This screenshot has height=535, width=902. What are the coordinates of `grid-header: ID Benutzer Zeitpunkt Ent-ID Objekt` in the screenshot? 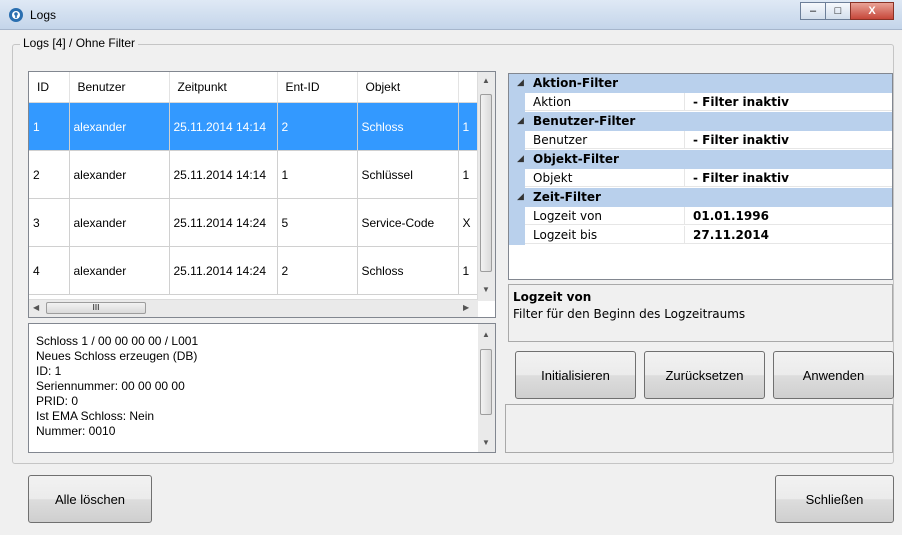 It's located at (262, 87).